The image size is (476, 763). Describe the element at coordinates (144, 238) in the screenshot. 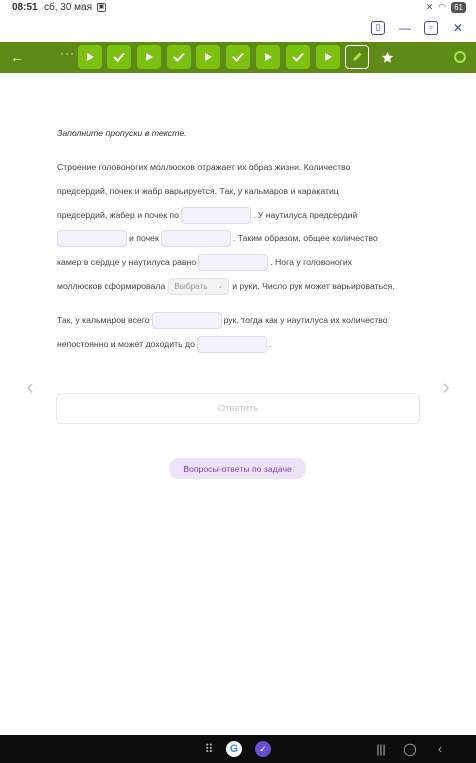

I see `text-fragment: и почек` at that location.